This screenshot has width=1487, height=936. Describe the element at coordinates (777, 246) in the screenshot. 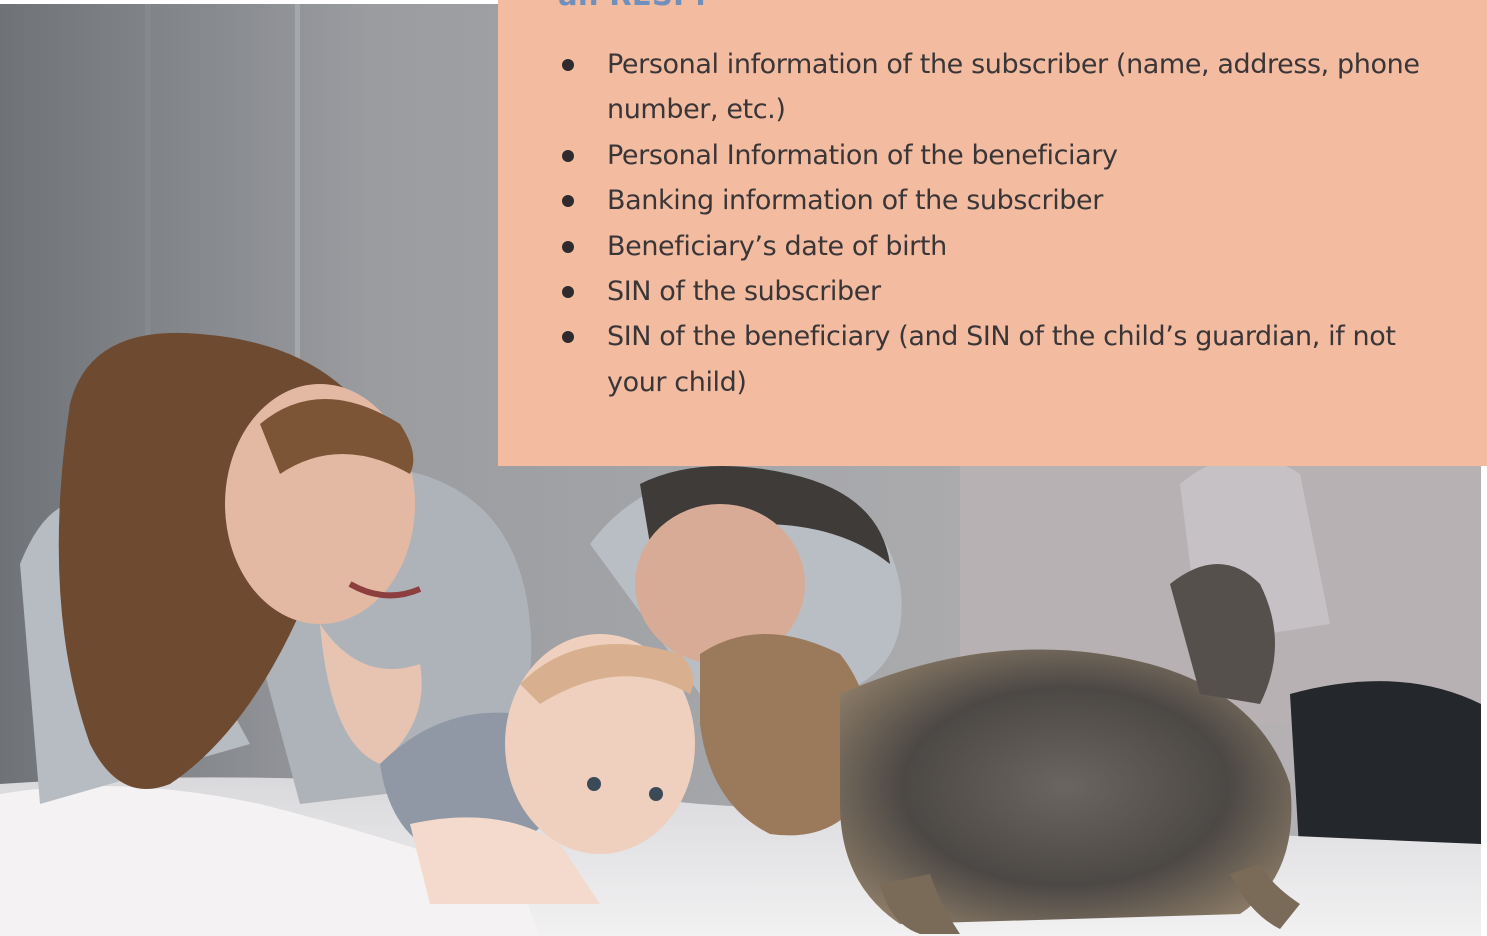

I see `list-item-text: Beneficiary’s date of birth` at that location.